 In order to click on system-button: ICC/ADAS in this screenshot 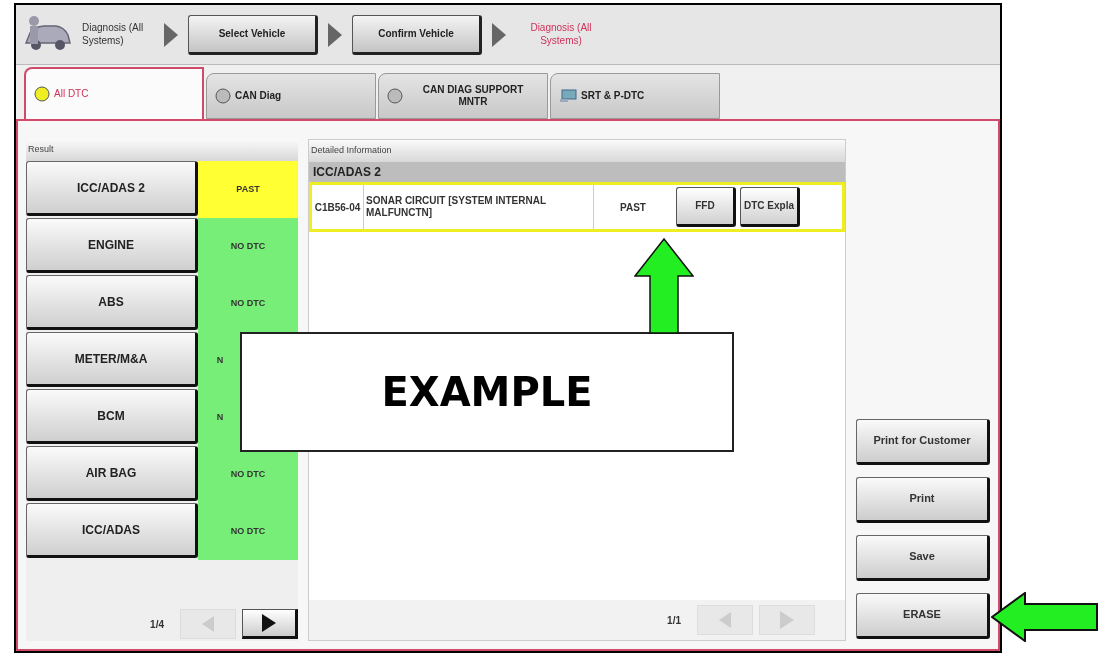, I will do `click(112, 530)`.